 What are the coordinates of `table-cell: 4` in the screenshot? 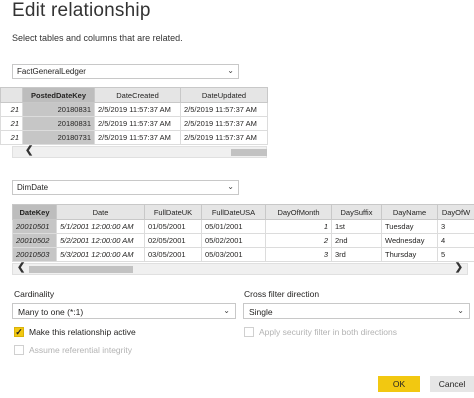 It's located at (455, 240).